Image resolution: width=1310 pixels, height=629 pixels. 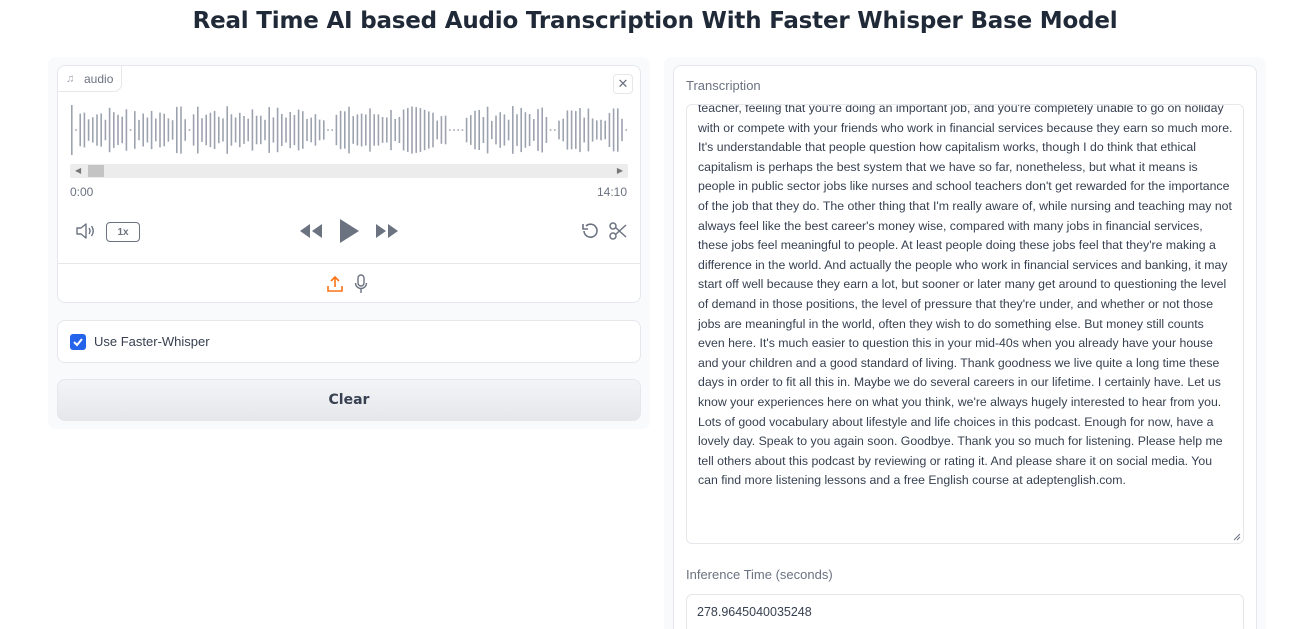 I want to click on waveform-scrollbar: ◀ ▶, so click(x=349, y=171).